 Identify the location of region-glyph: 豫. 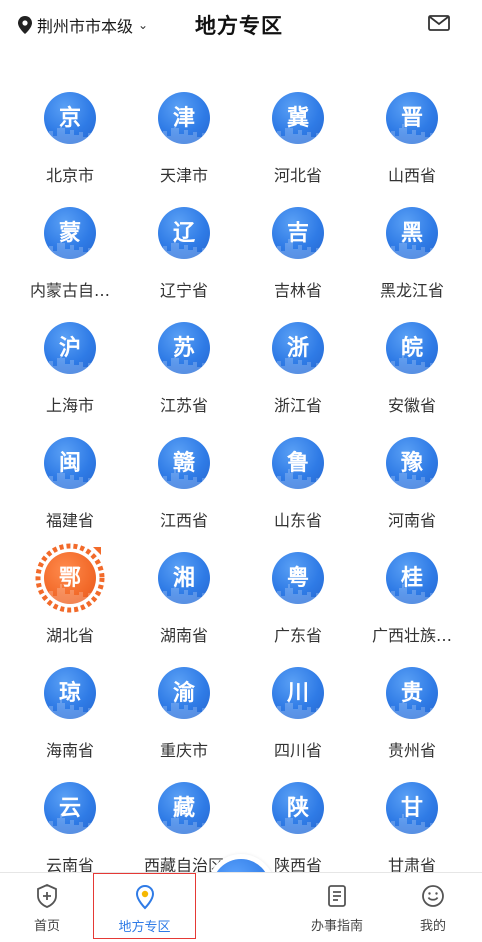
(411, 463).